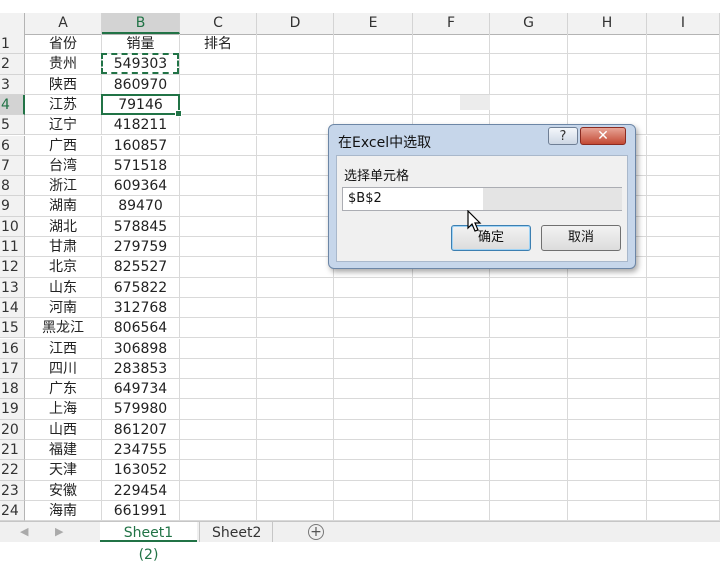 This screenshot has height=566, width=720. I want to click on ok-button: 确定, so click(491, 238).